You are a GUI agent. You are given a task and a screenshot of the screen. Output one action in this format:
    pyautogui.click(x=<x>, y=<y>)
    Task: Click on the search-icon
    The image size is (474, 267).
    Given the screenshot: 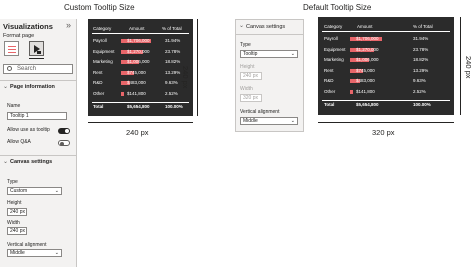 What is the action you would take?
    pyautogui.click(x=9, y=68)
    